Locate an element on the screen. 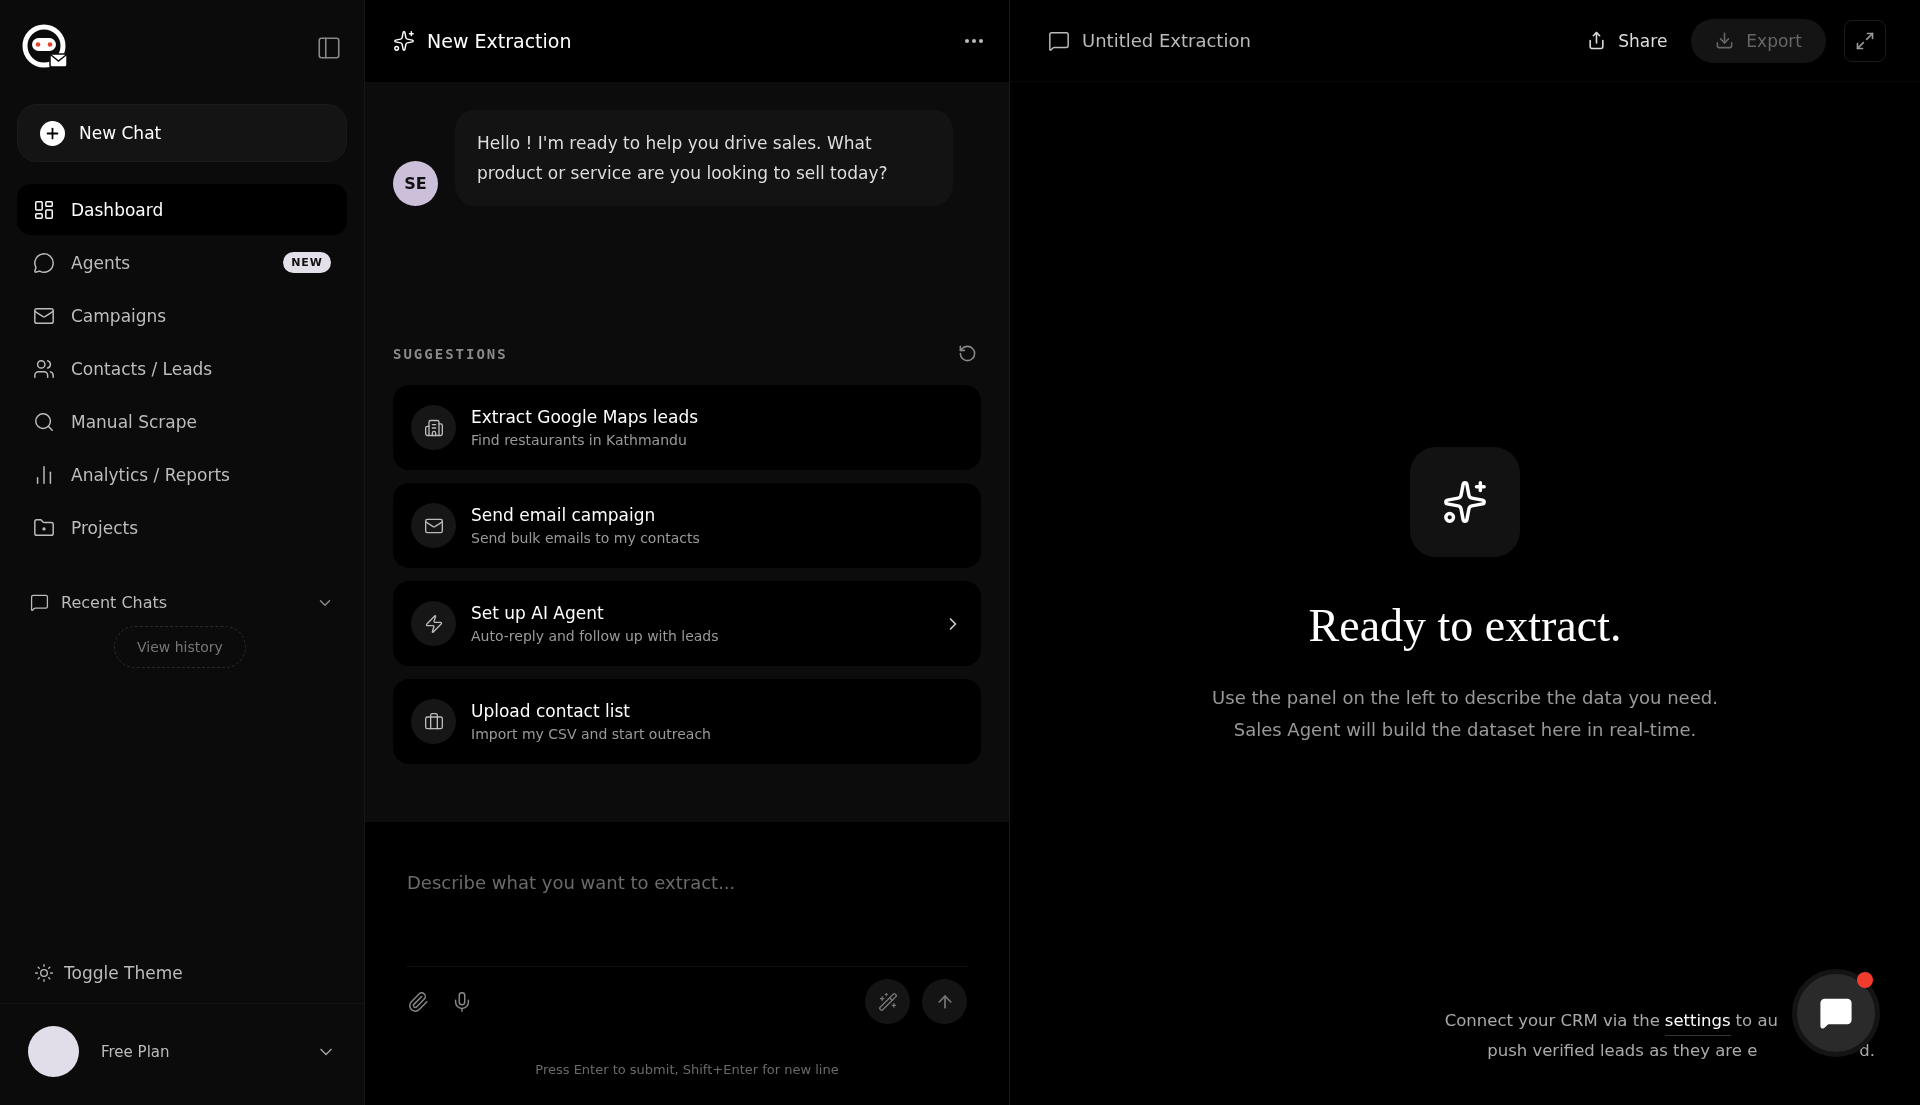 The height and width of the screenshot is (1105, 1920). nav-item: Projects is located at coordinates (182, 527).